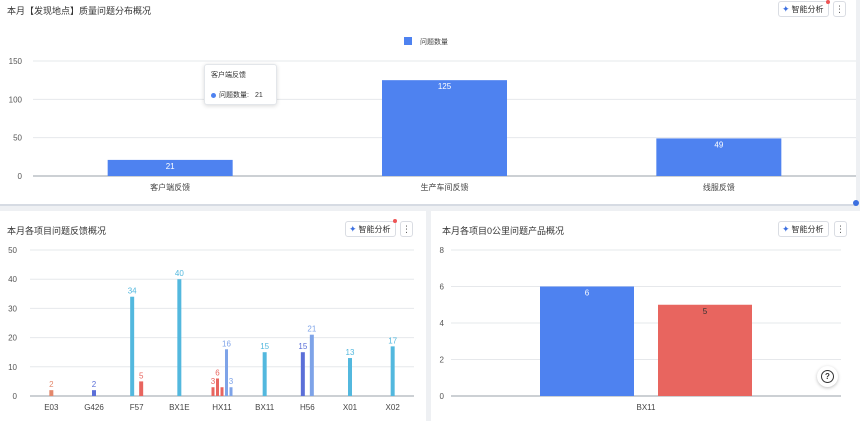 The width and height of the screenshot is (860, 421). What do you see at coordinates (442, 287) in the screenshot?
I see `y-tick-label: 6` at bounding box center [442, 287].